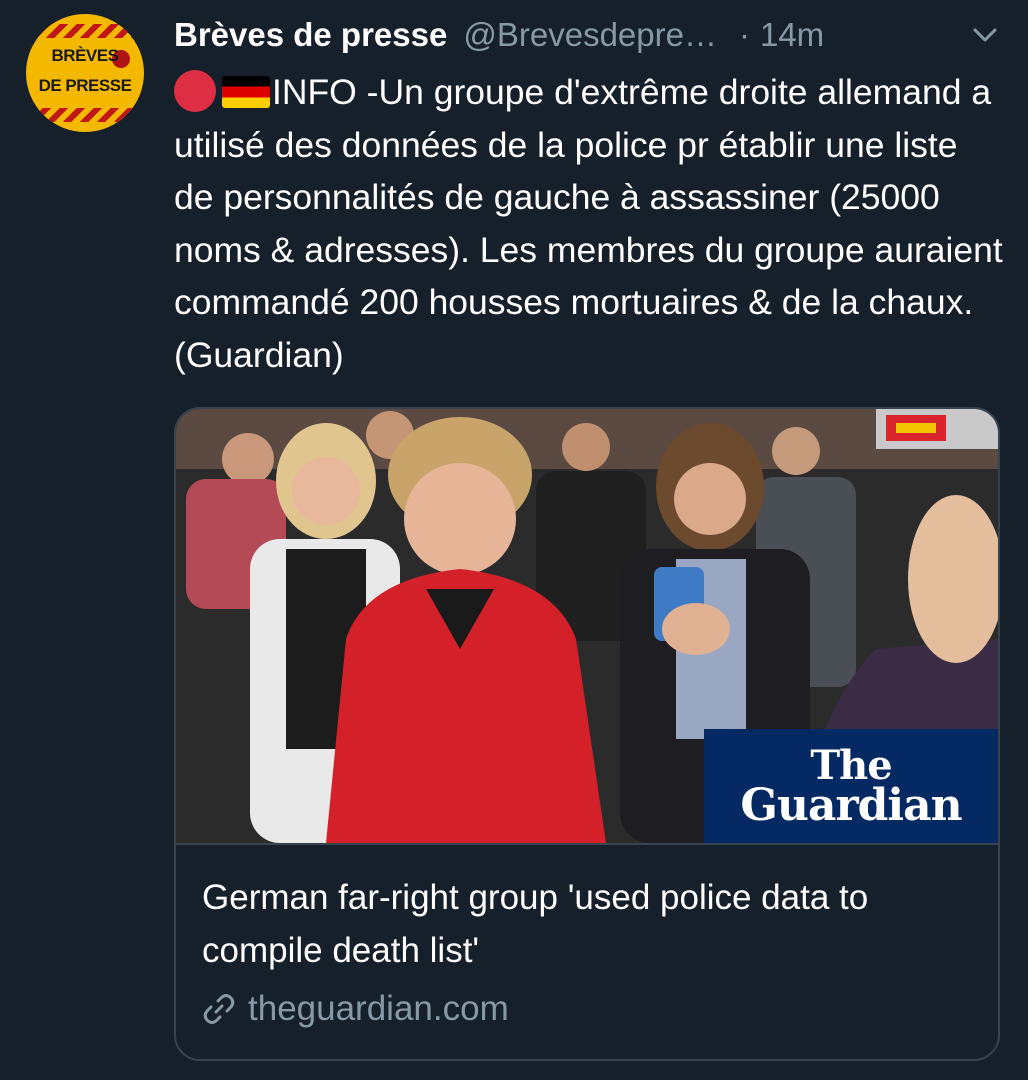  I want to click on tweet-header: Brèves de presse @Brevesdepre… · 14m, so click(589, 35).